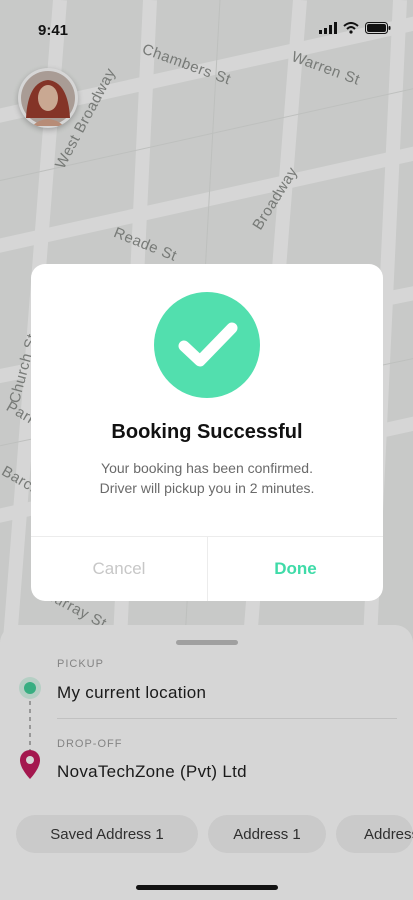 Image resolution: width=413 pixels, height=900 pixels. Describe the element at coordinates (207, 488) in the screenshot. I see `dialog-message-line2: Driver will pickup you in 2 minutes.` at that location.